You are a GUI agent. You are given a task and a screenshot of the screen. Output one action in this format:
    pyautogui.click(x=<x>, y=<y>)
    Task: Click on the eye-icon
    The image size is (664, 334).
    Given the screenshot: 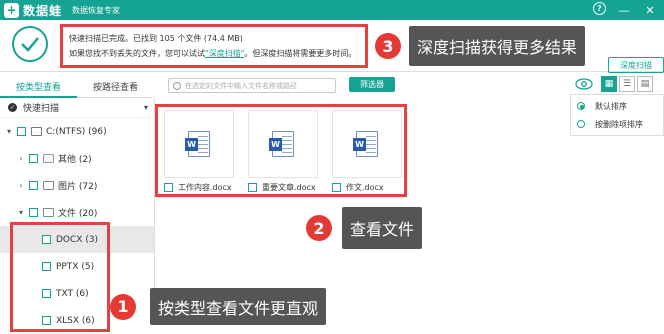 What is the action you would take?
    pyautogui.click(x=584, y=84)
    